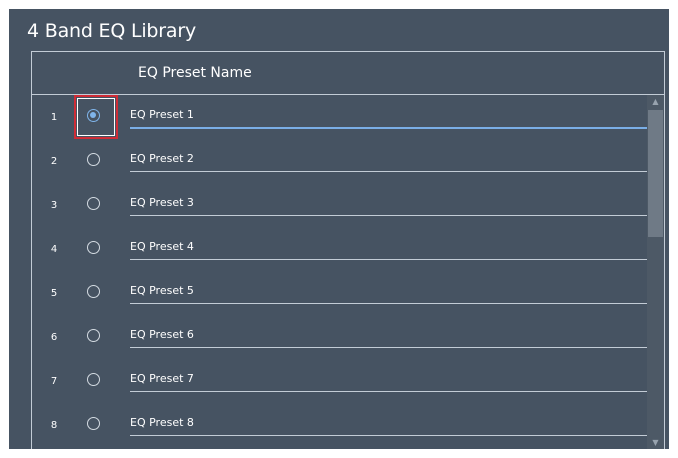 Image resolution: width=678 pixels, height=458 pixels. What do you see at coordinates (348, 73) in the screenshot?
I see `table-header: EQ Preset Name` at bounding box center [348, 73].